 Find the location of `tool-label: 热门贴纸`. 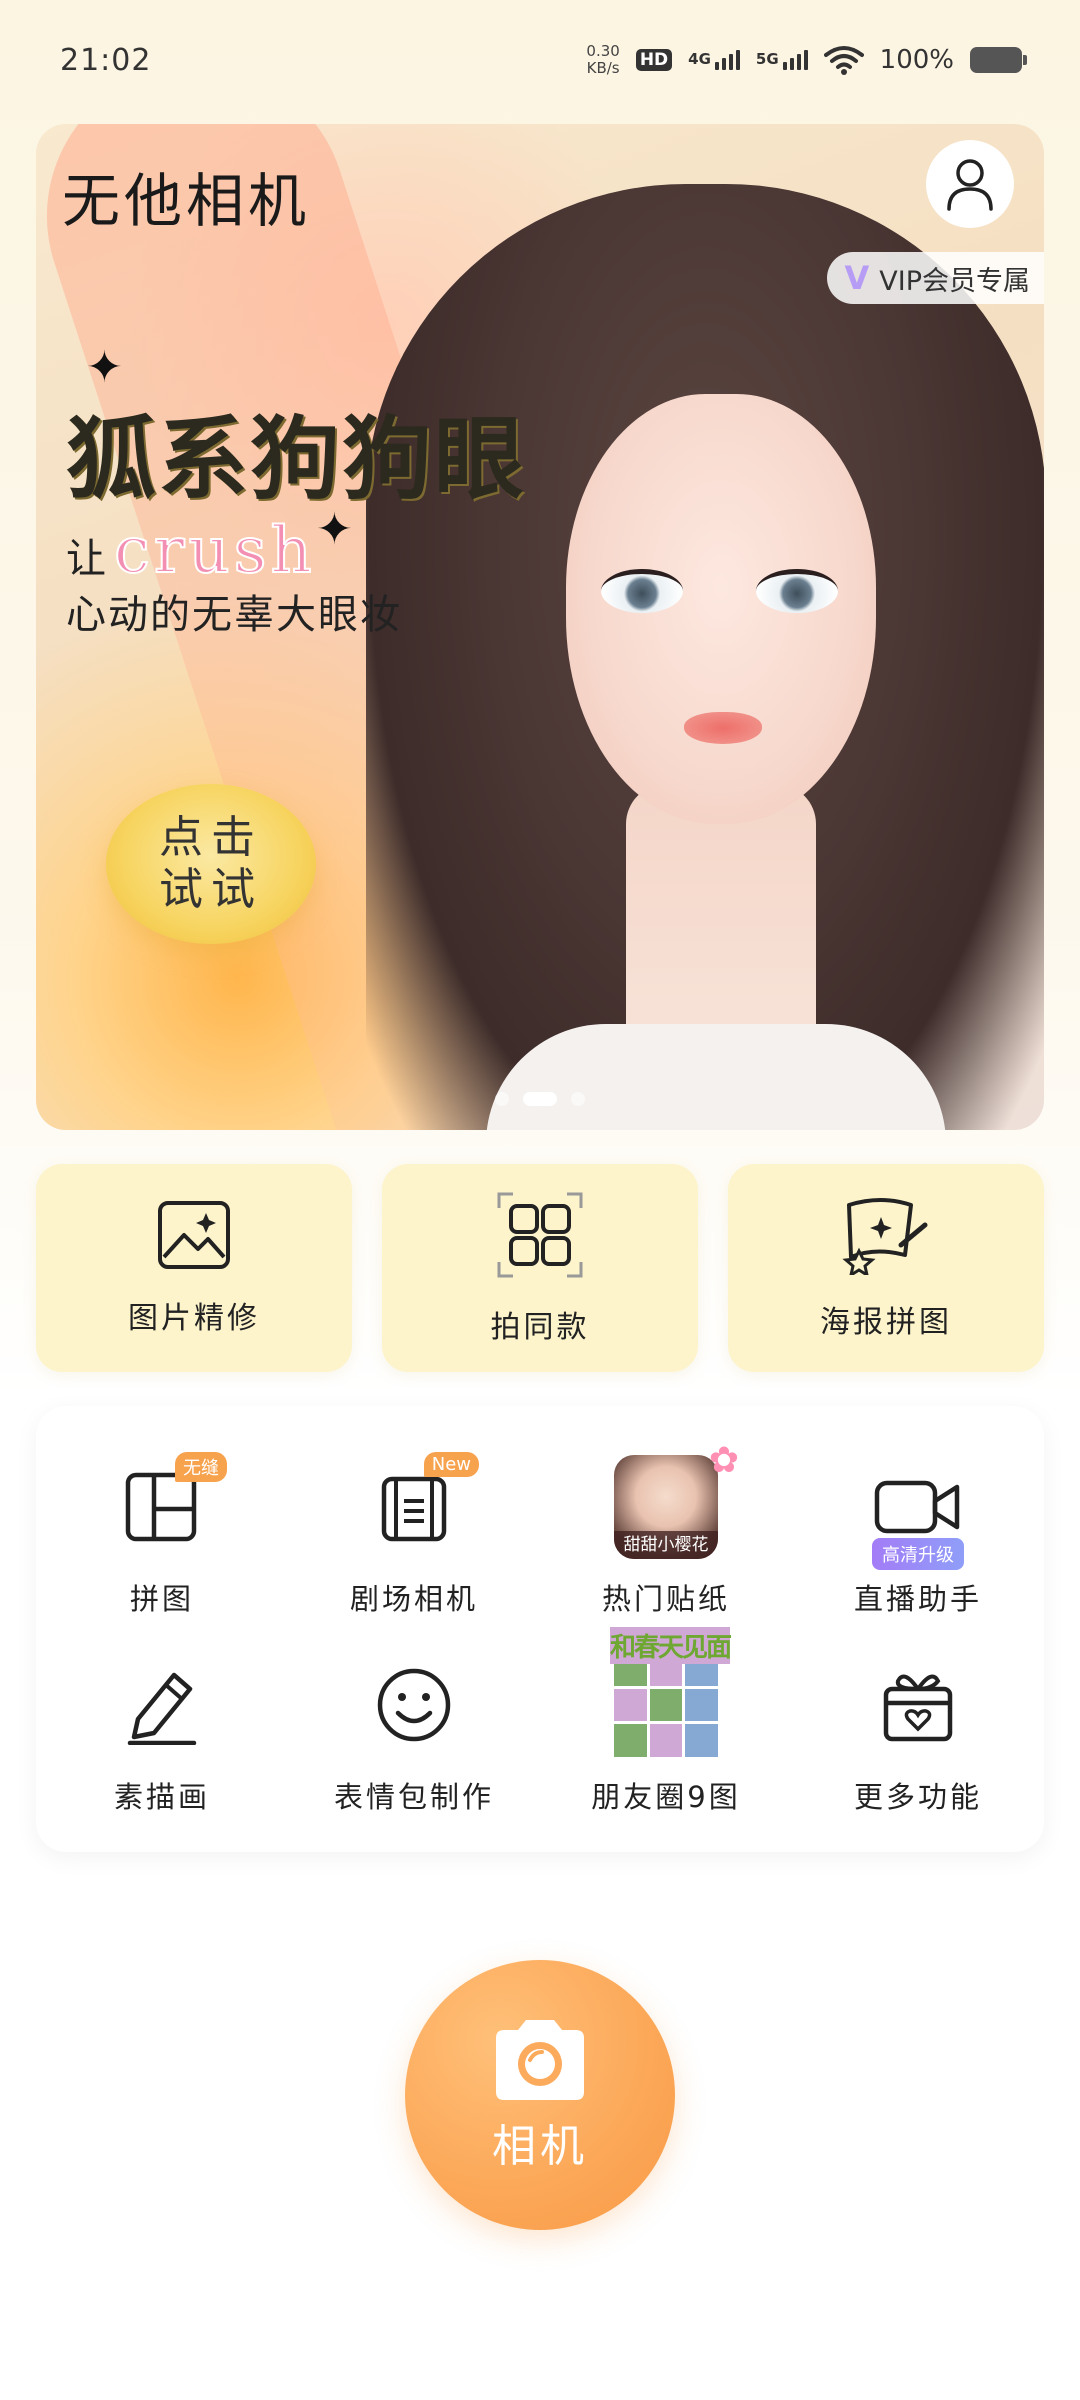

tool-label: 热门贴纸 is located at coordinates (665, 1599).